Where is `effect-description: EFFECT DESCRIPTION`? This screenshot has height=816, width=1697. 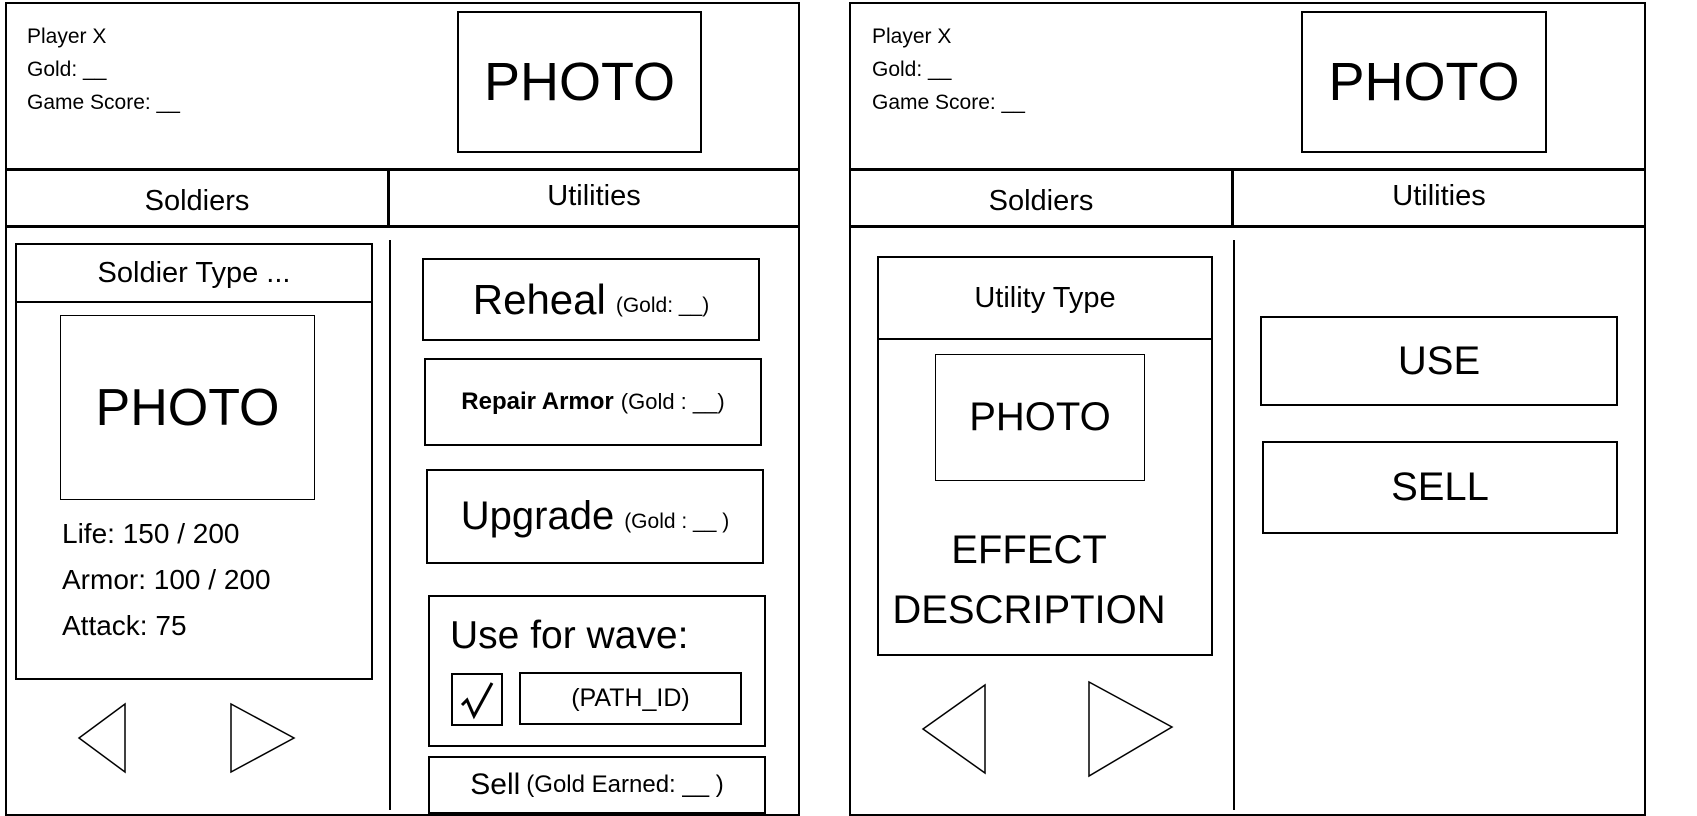
effect-description: EFFECT DESCRIPTION is located at coordinates (1029, 580).